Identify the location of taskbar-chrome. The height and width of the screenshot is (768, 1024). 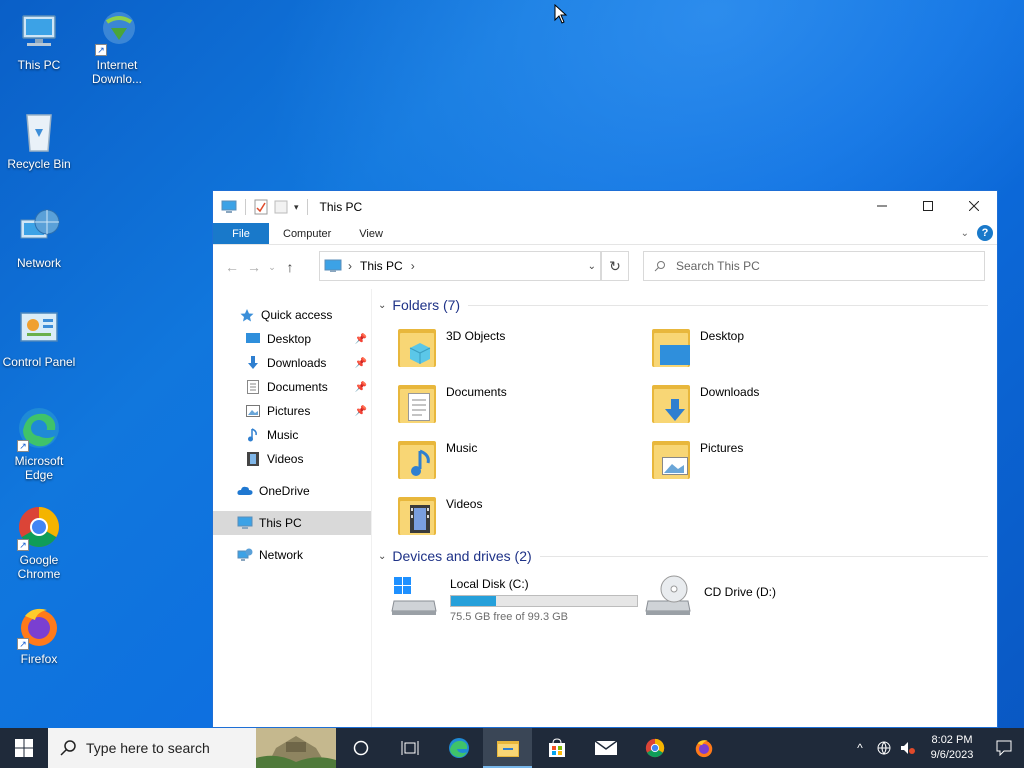
(654, 748).